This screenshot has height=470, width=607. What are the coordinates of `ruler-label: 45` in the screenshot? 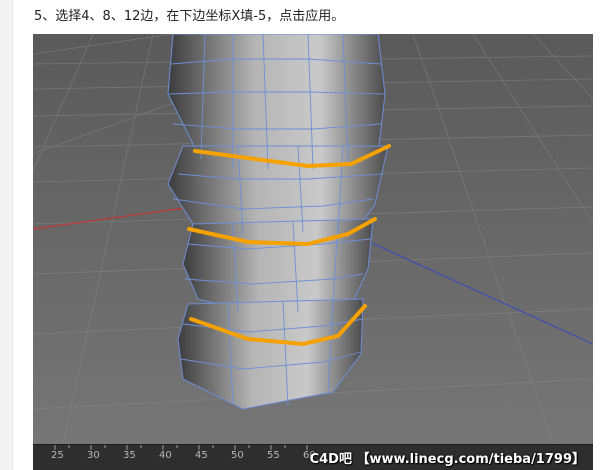 It's located at (201, 455).